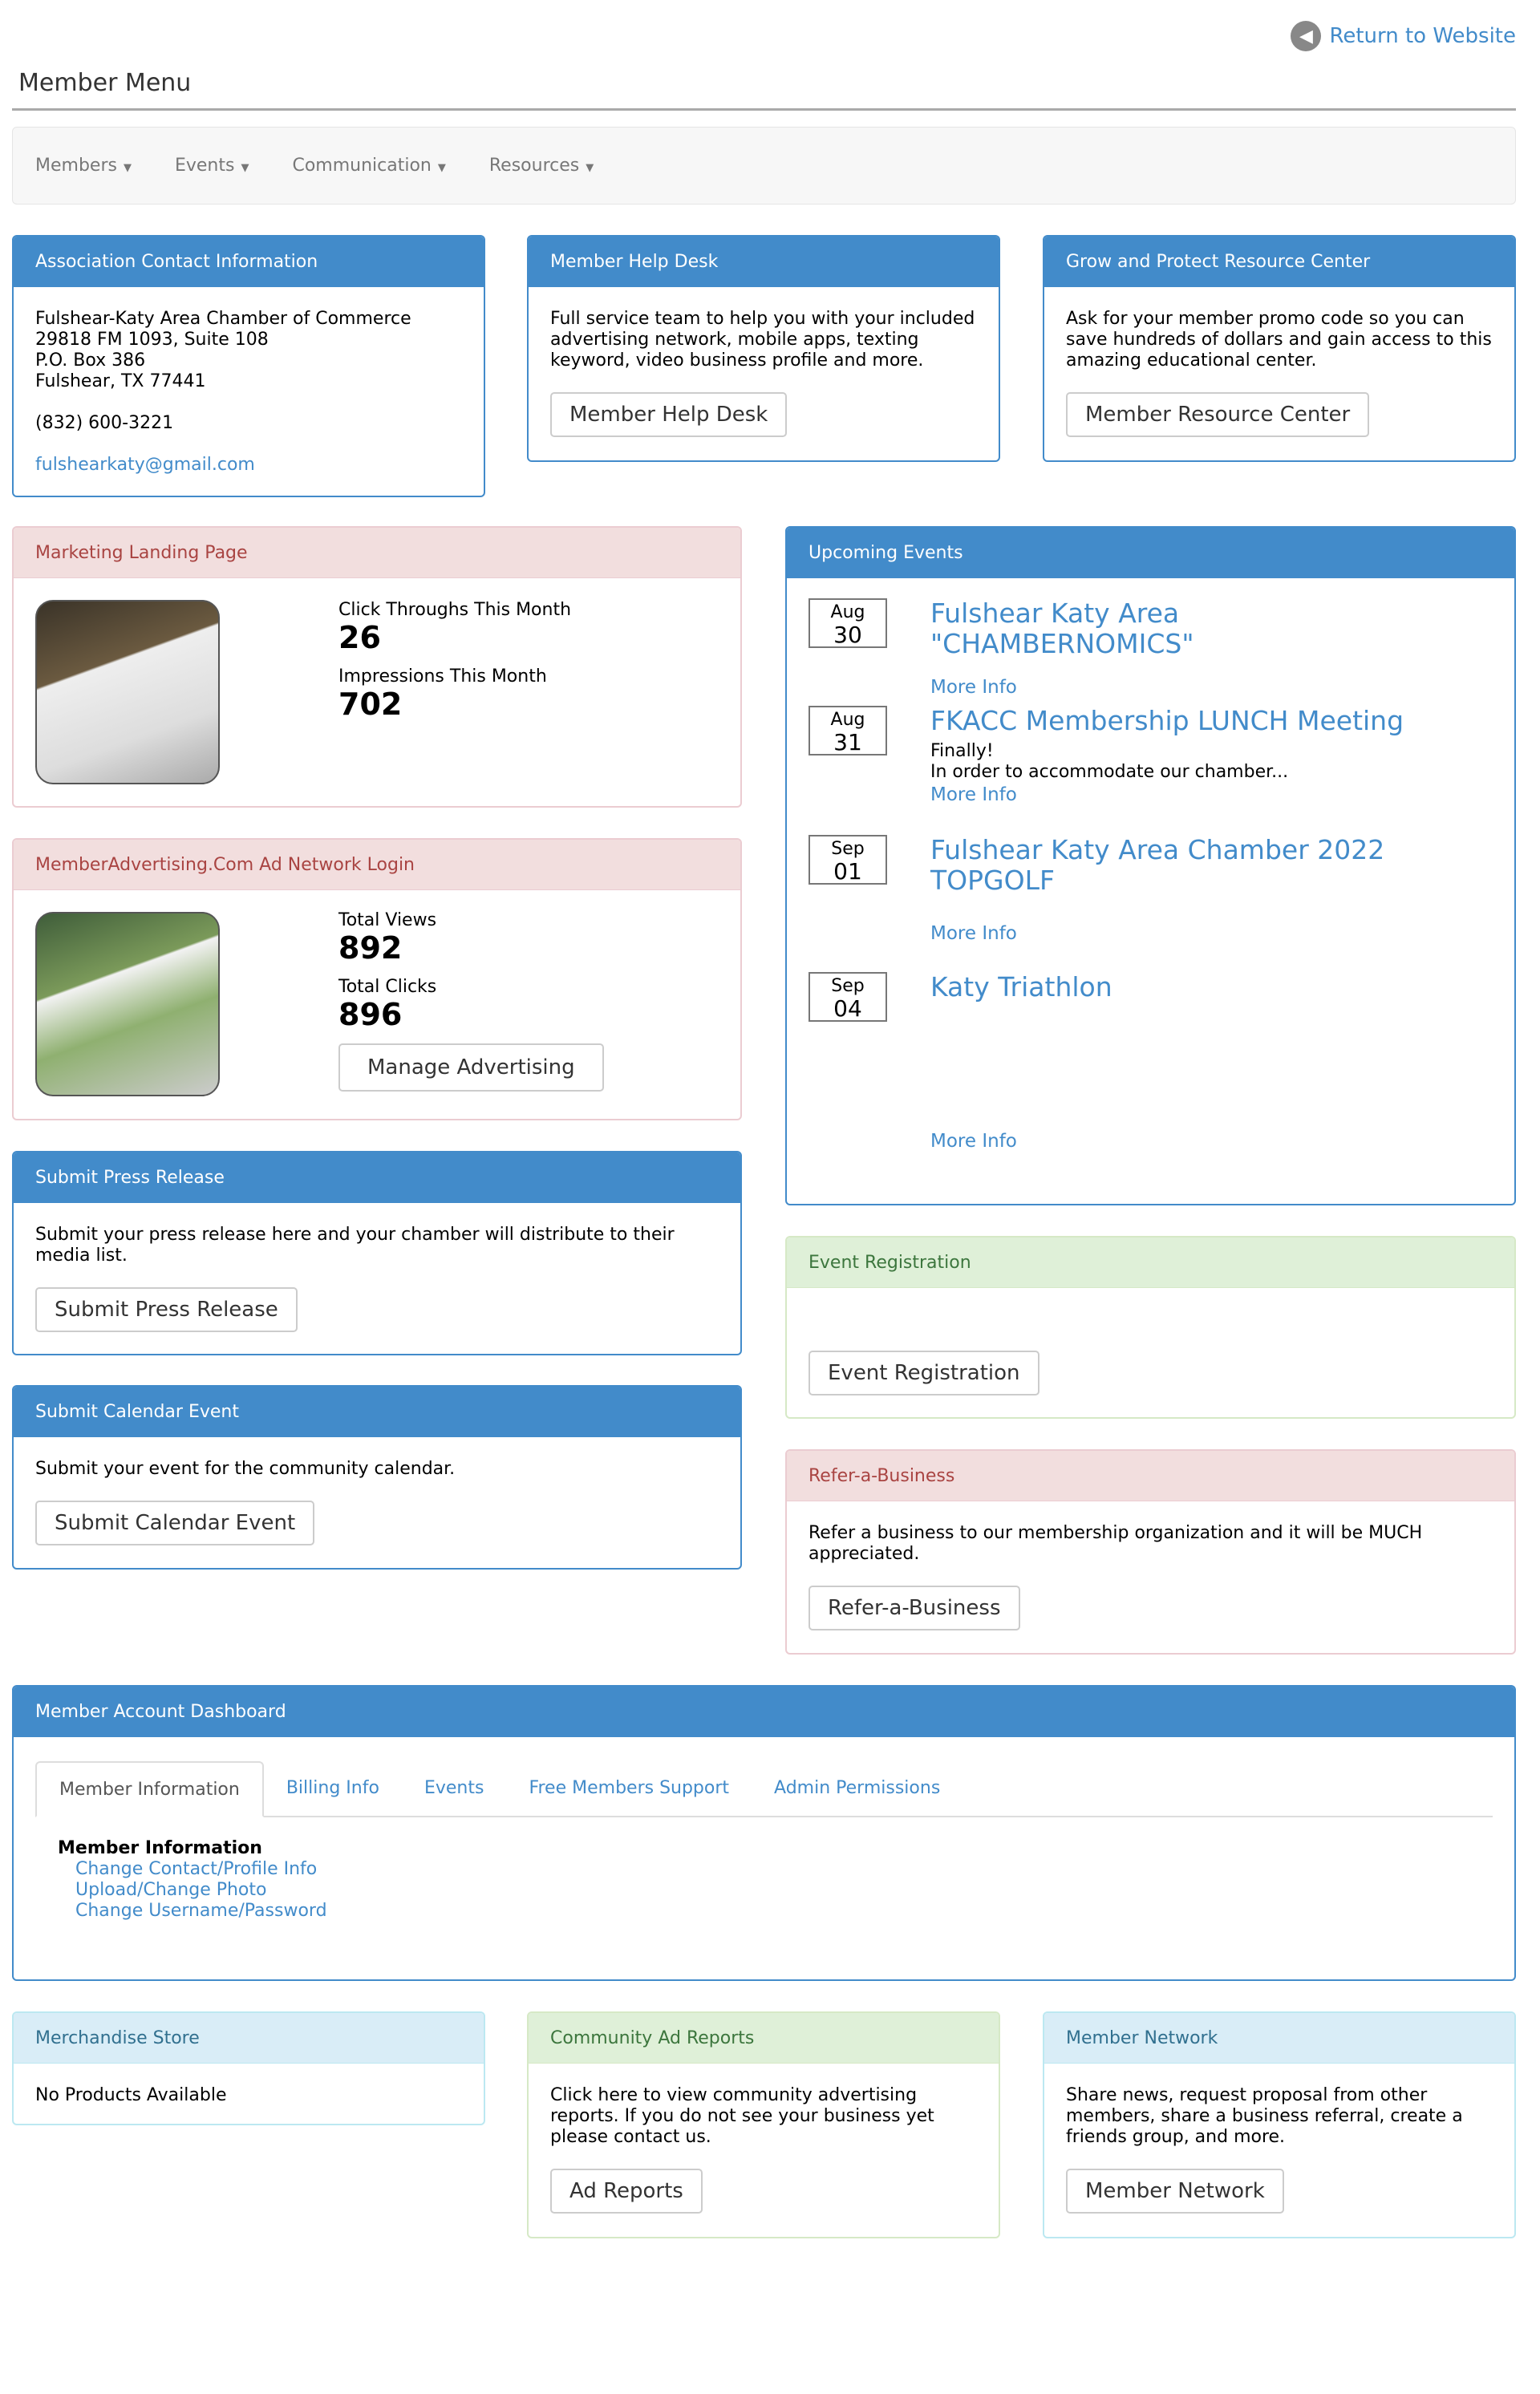  What do you see at coordinates (1422, 36) in the screenshot?
I see `return-label: Return to Website` at bounding box center [1422, 36].